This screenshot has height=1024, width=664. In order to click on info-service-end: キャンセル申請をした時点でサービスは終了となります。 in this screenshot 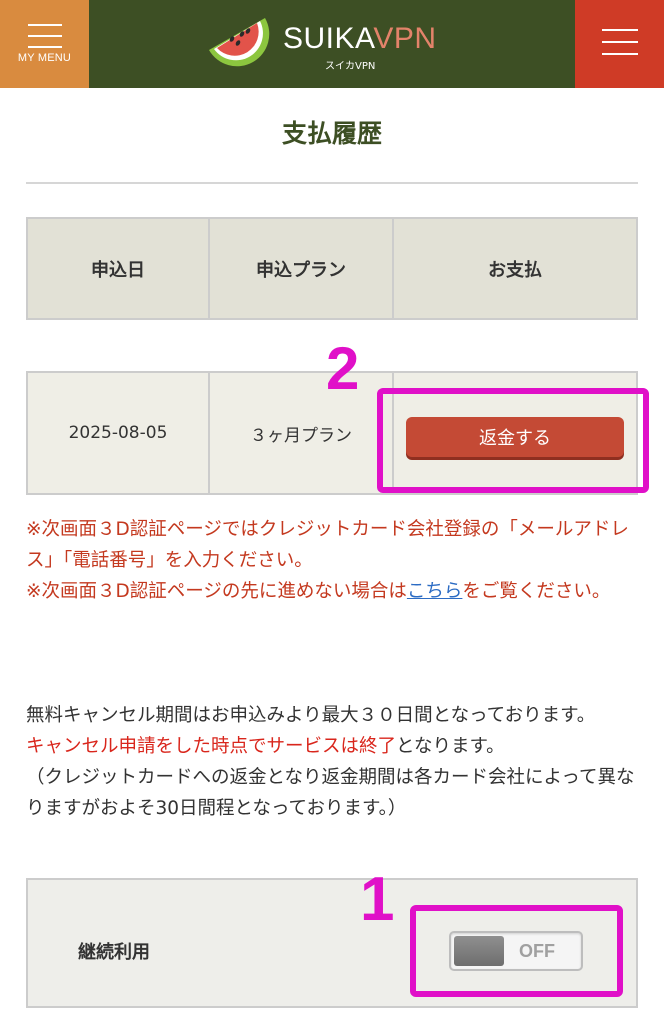, I will do `click(265, 746)`.